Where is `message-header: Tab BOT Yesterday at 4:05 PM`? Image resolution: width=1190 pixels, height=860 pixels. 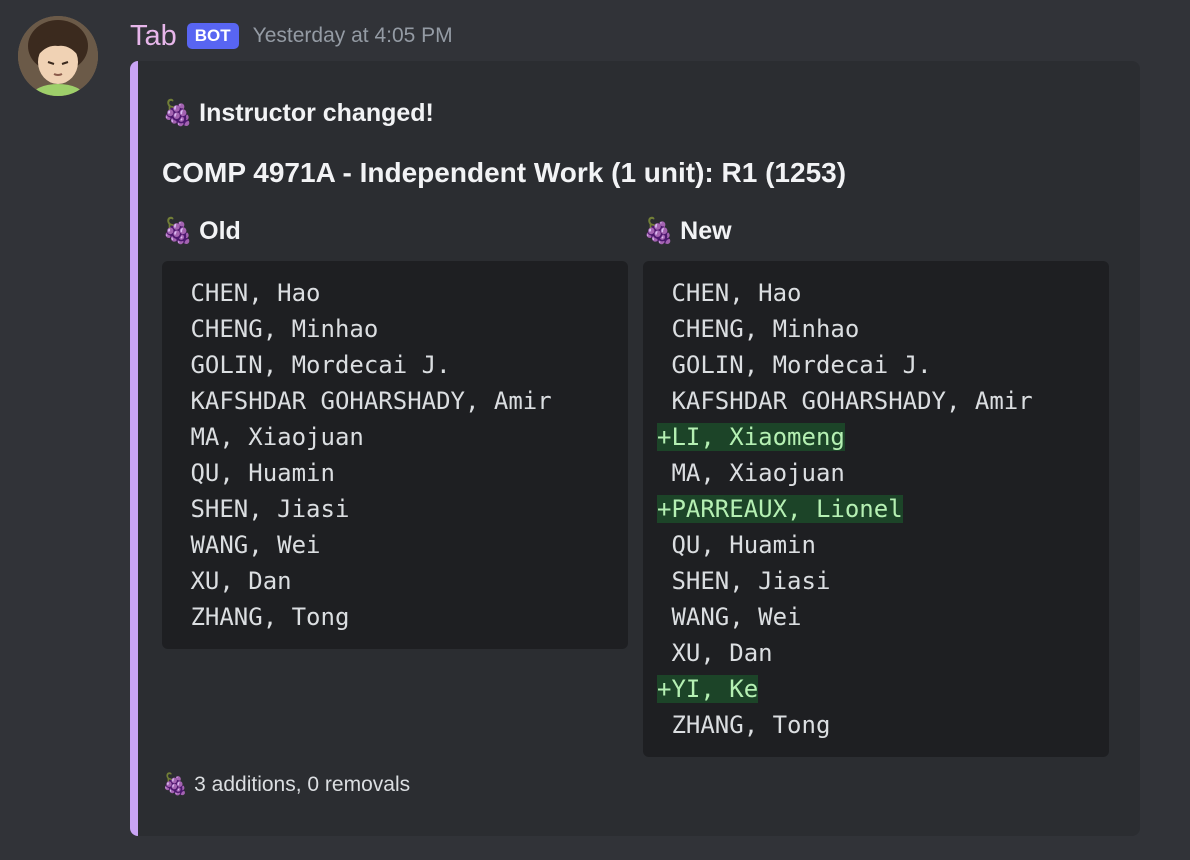 message-header: Tab BOT Yesterday at 4:05 PM is located at coordinates (291, 36).